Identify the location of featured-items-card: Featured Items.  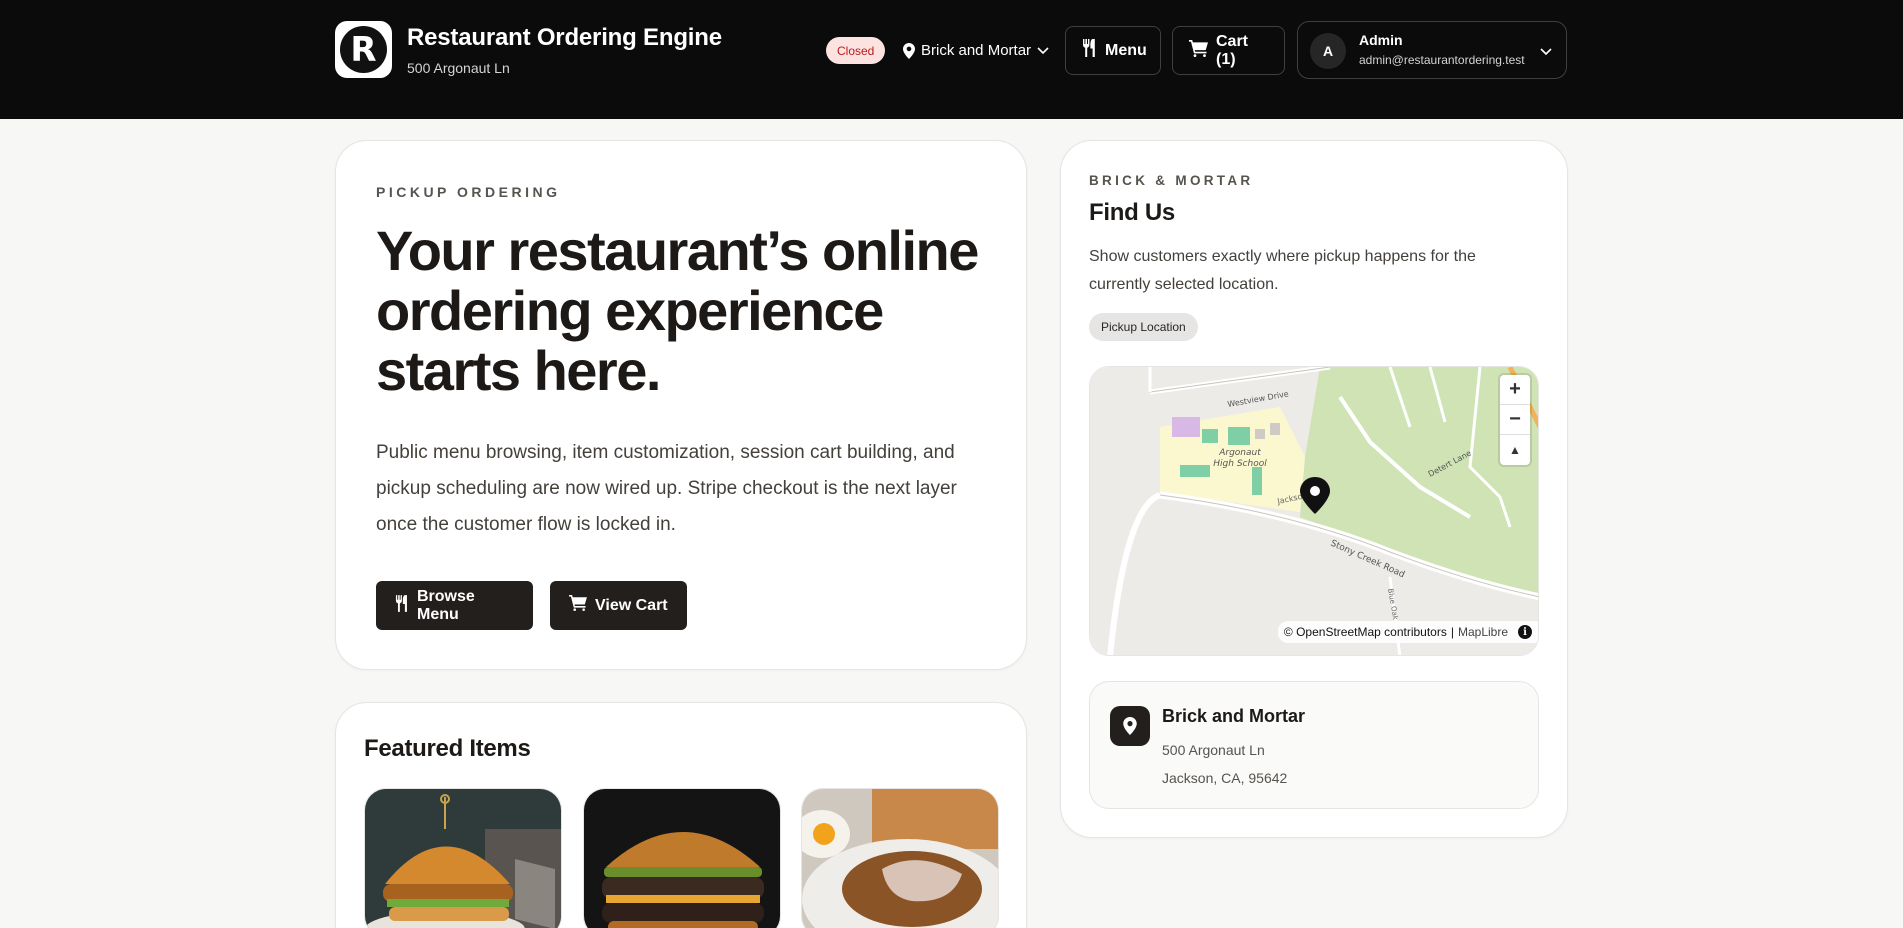
(681, 815).